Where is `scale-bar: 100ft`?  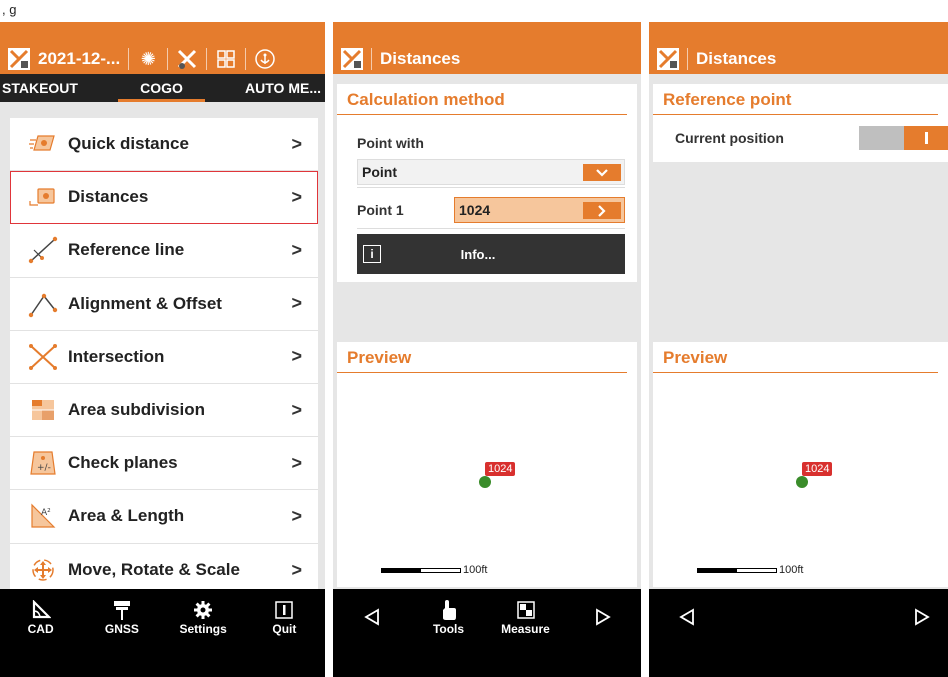
scale-bar: 100ft is located at coordinates (750, 570).